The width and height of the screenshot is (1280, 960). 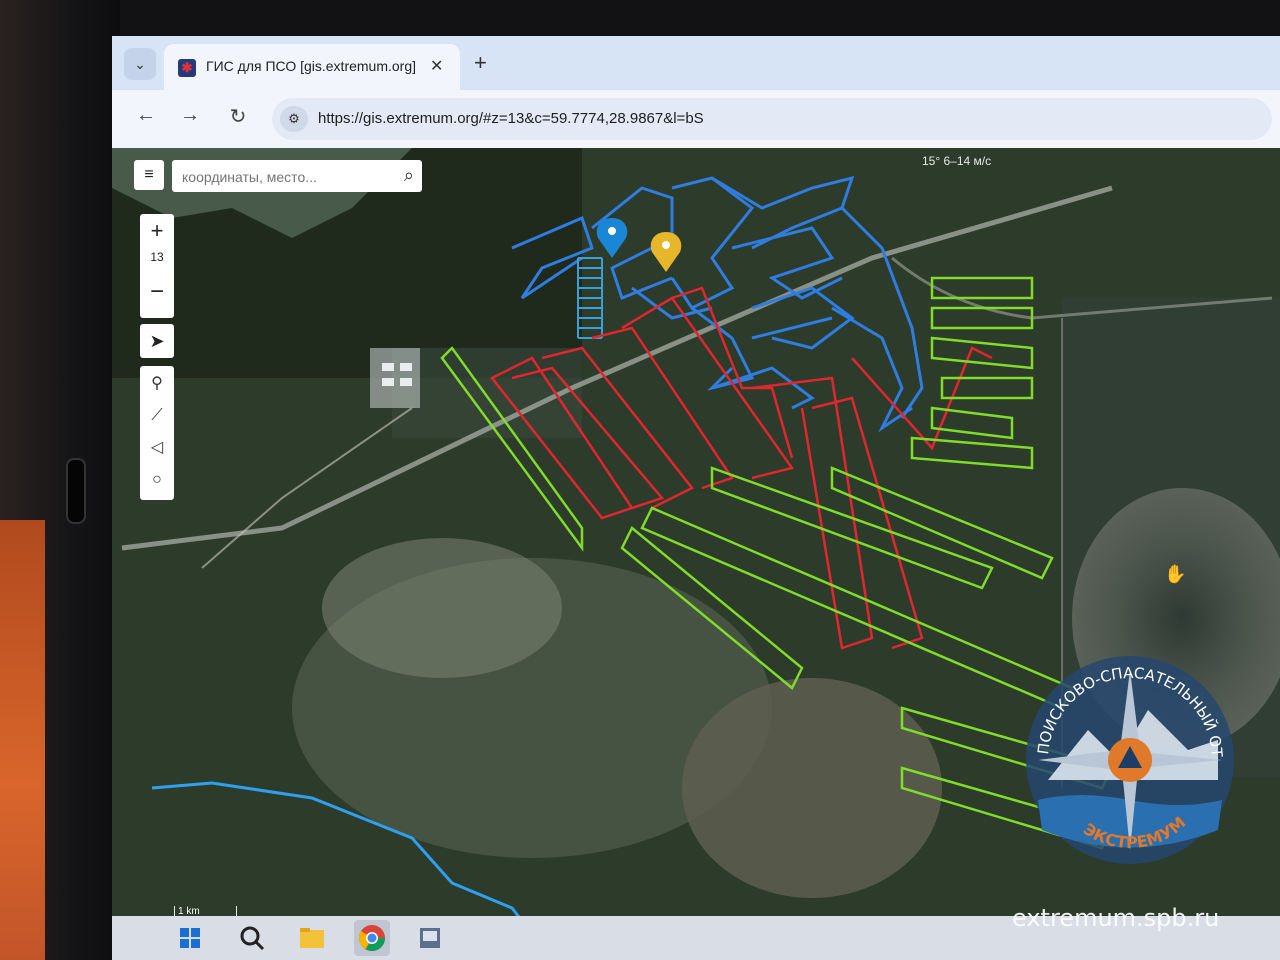 What do you see at coordinates (409, 175) in the screenshot?
I see `search-icon: ⌕` at bounding box center [409, 175].